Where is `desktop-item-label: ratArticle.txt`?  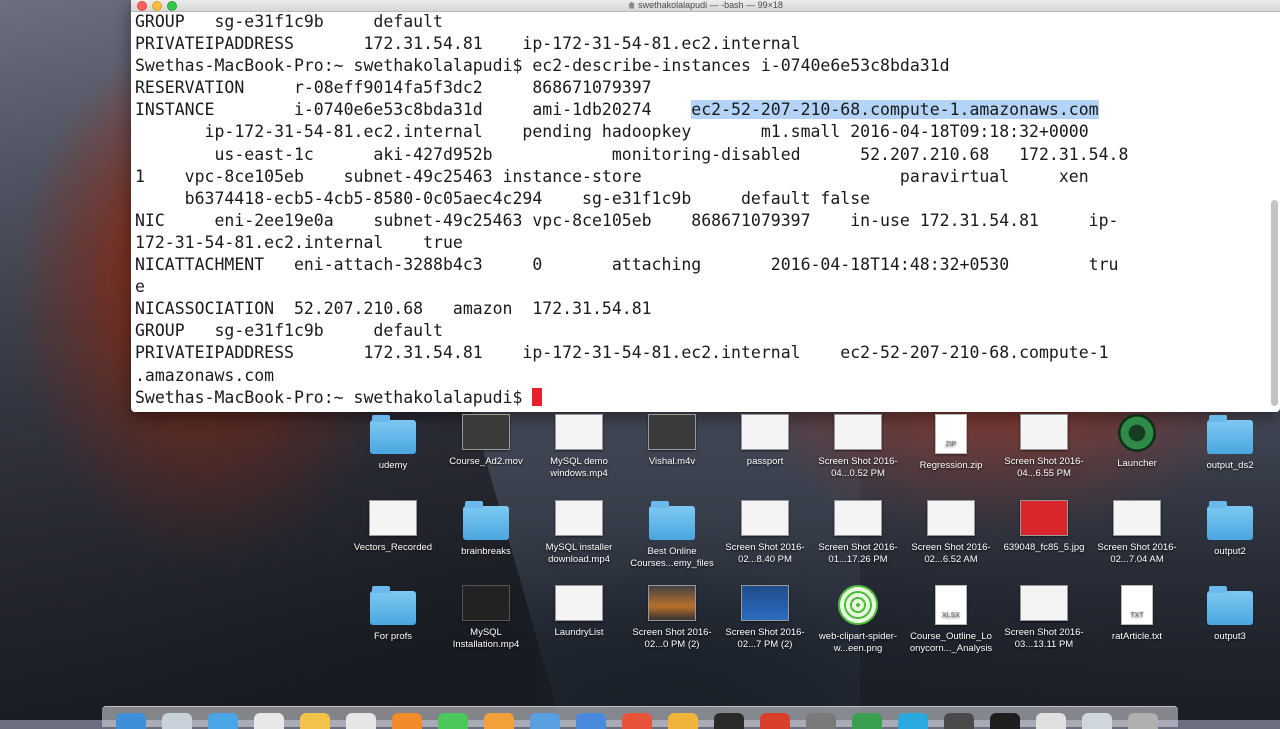
desktop-item-label: ratArticle.txt is located at coordinates (1137, 636).